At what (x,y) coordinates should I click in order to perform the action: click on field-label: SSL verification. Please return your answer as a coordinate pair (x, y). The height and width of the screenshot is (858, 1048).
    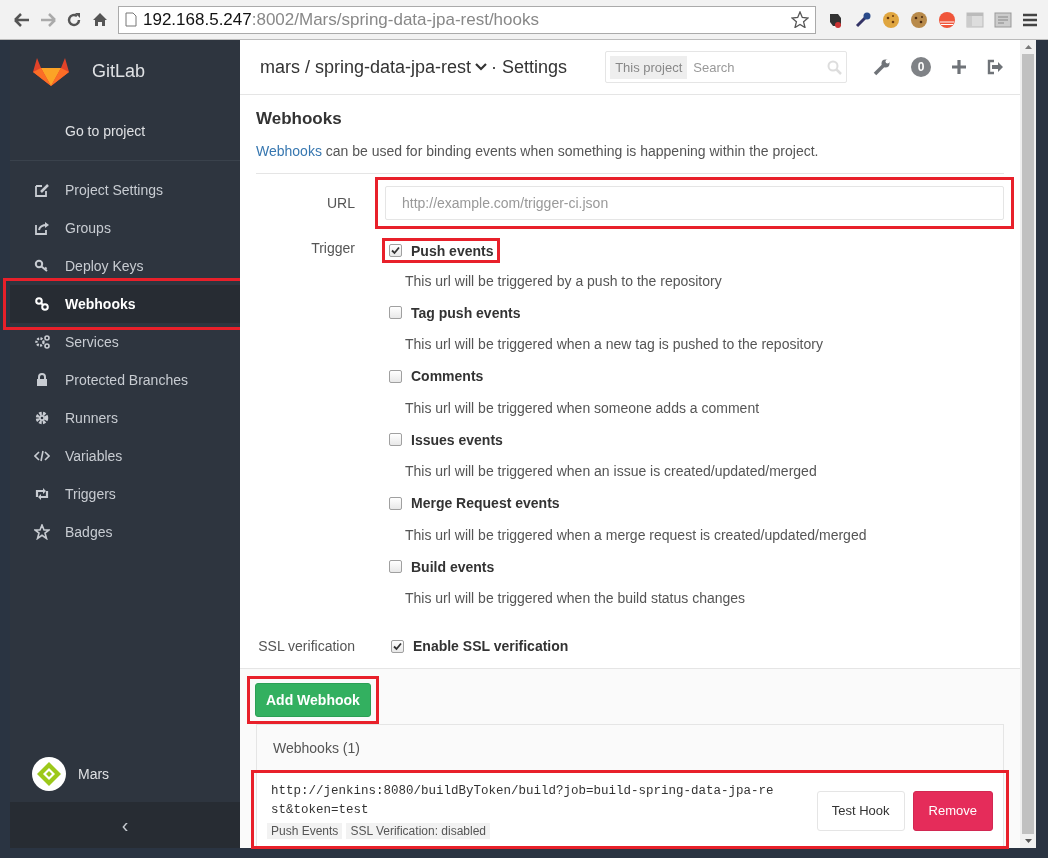
    Looking at the image, I should click on (306, 646).